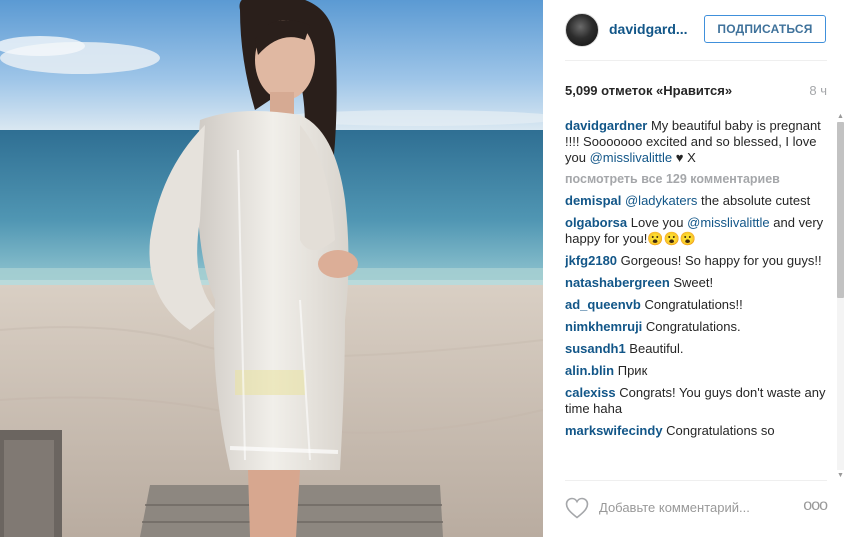 The width and height of the screenshot is (847, 537). I want to click on comment-item: ad_queenvb Congratulations!!, so click(698, 305).